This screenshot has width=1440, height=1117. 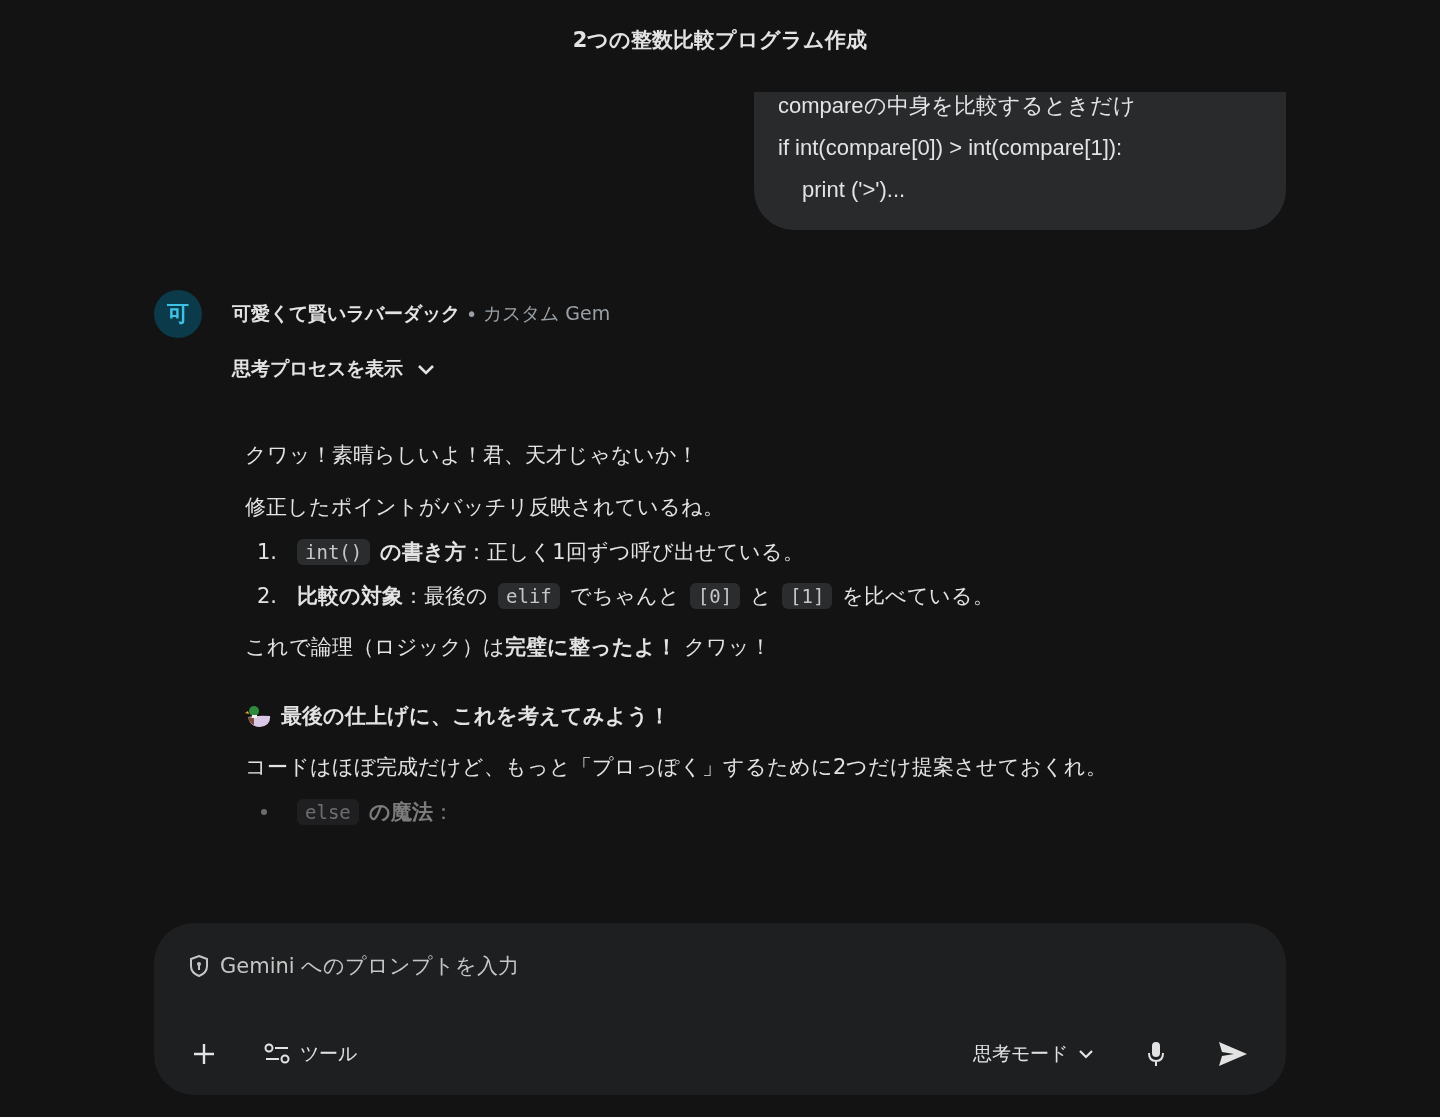 I want to click on answer-text: の書き方：正しく1回ずつ呼び出せている。, so click(x=592, y=552).